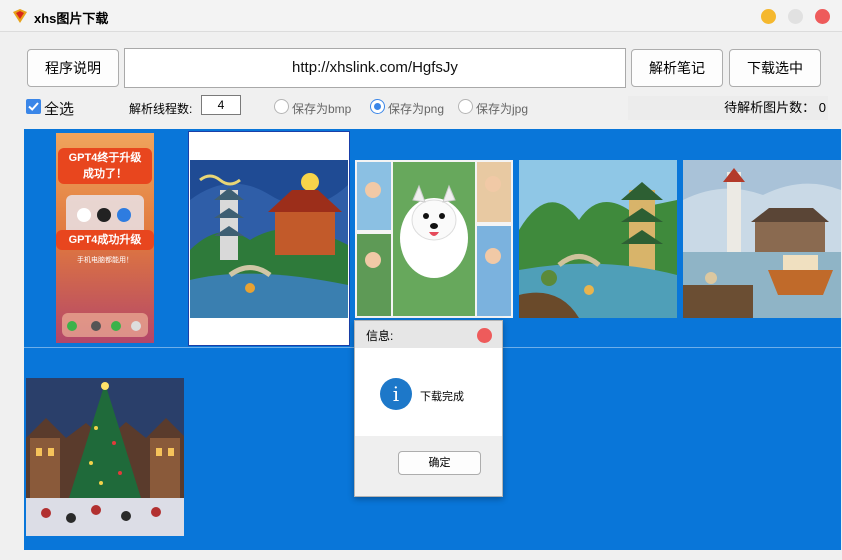 The image size is (842, 560). I want to click on close-button, so click(822, 16).